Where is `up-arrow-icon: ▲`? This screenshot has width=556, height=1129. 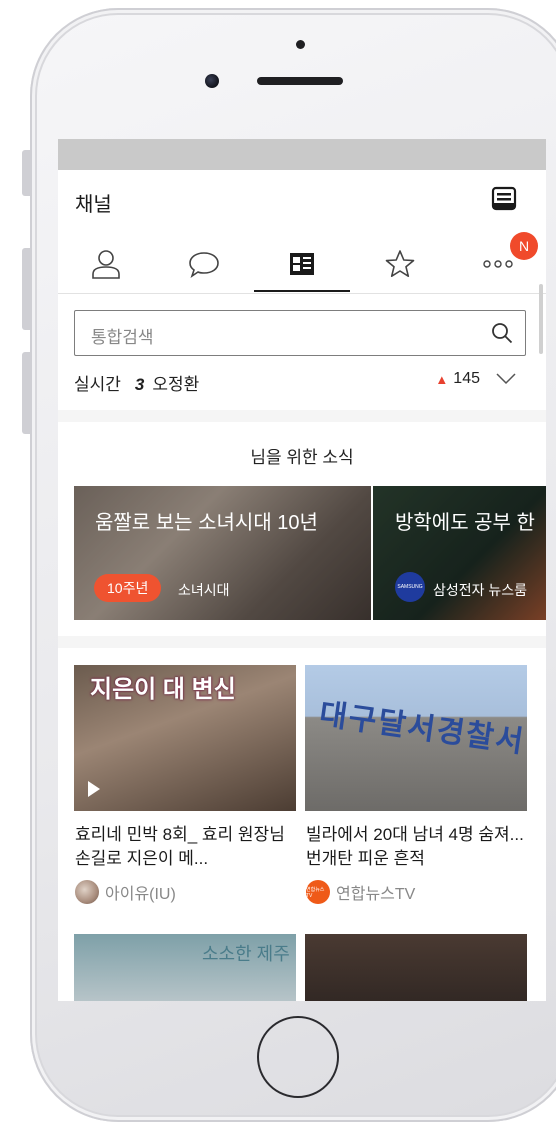
up-arrow-icon: ▲ is located at coordinates (442, 379).